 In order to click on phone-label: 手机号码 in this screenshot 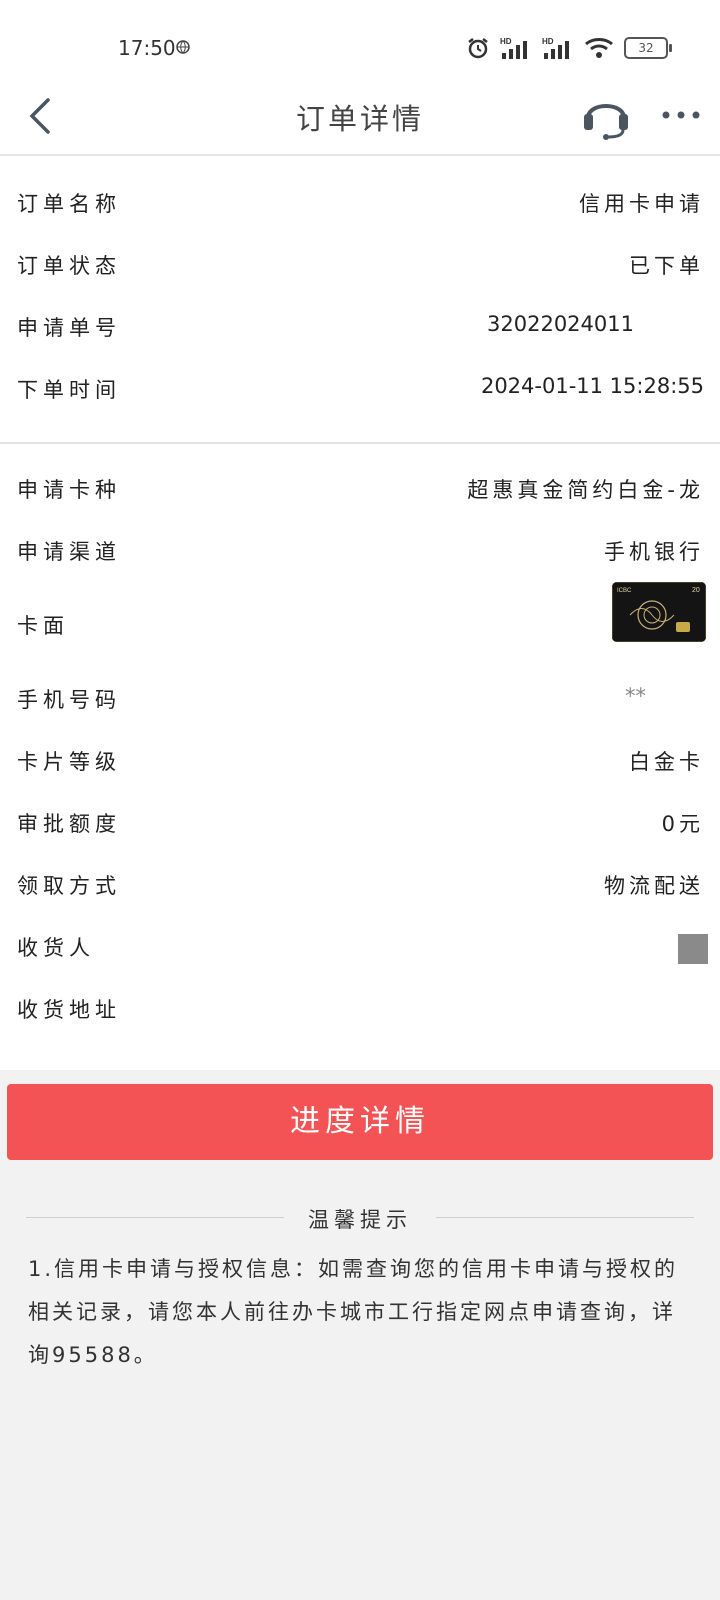, I will do `click(69, 700)`.